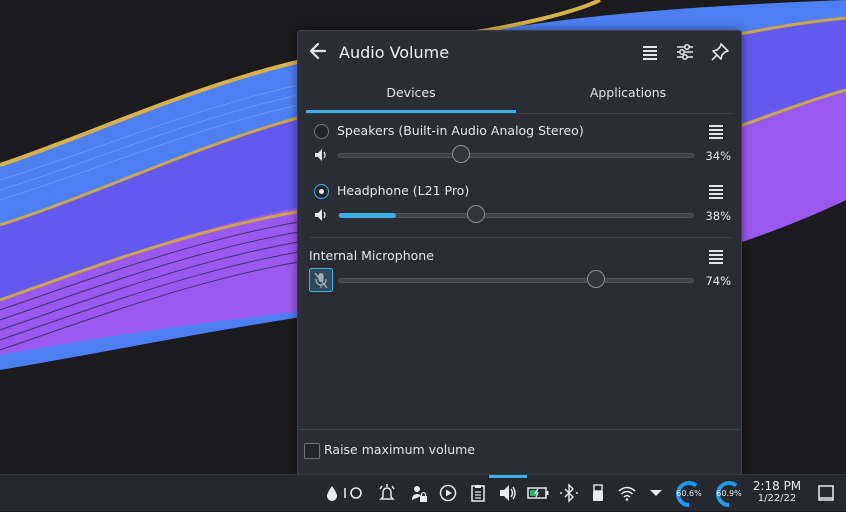 Image resolution: width=846 pixels, height=512 pixels. I want to click on bluetooth-icon, so click(569, 493).